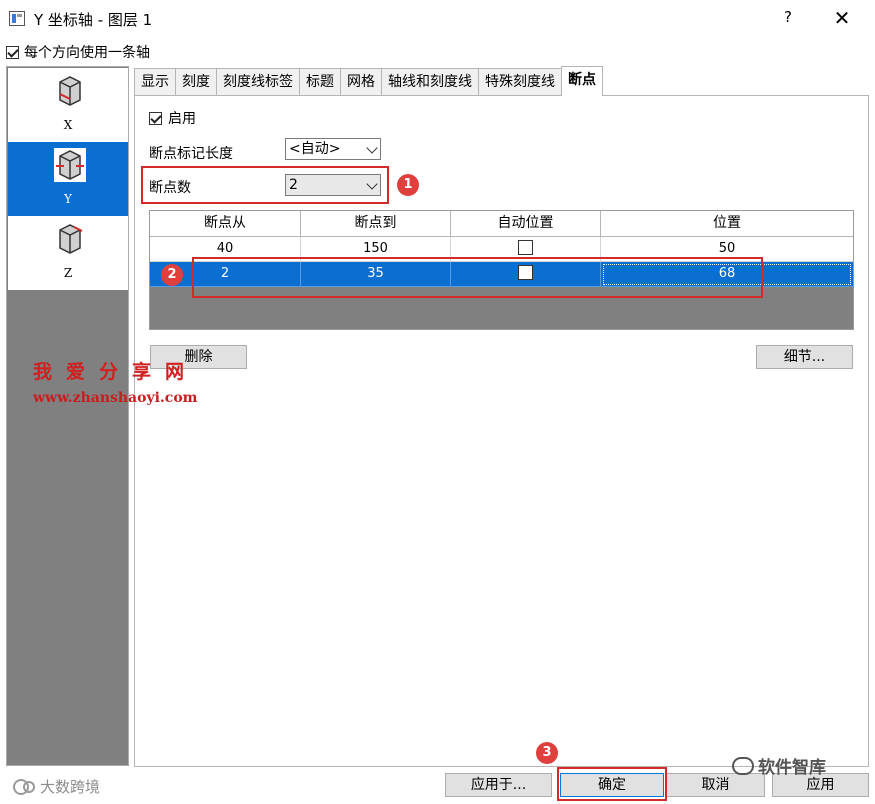  What do you see at coordinates (24, 786) in the screenshot?
I see `watermark-logo-icon` at bounding box center [24, 786].